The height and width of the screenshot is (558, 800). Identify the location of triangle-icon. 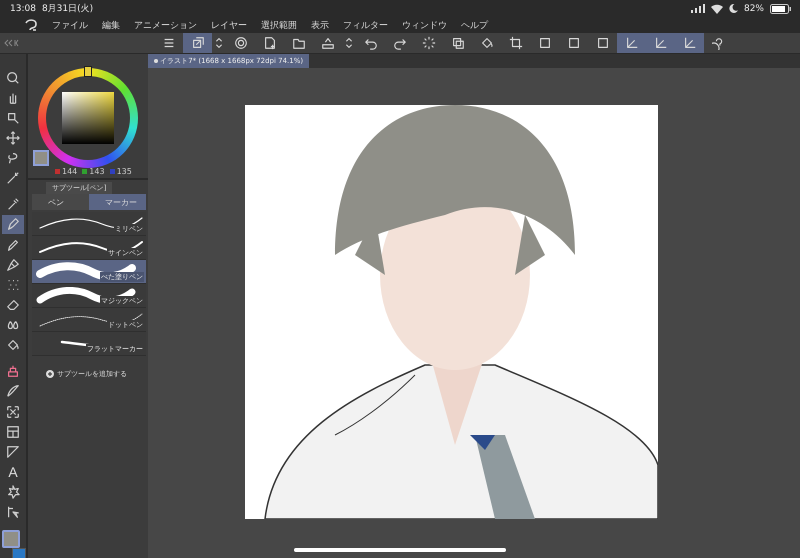
(13, 451).